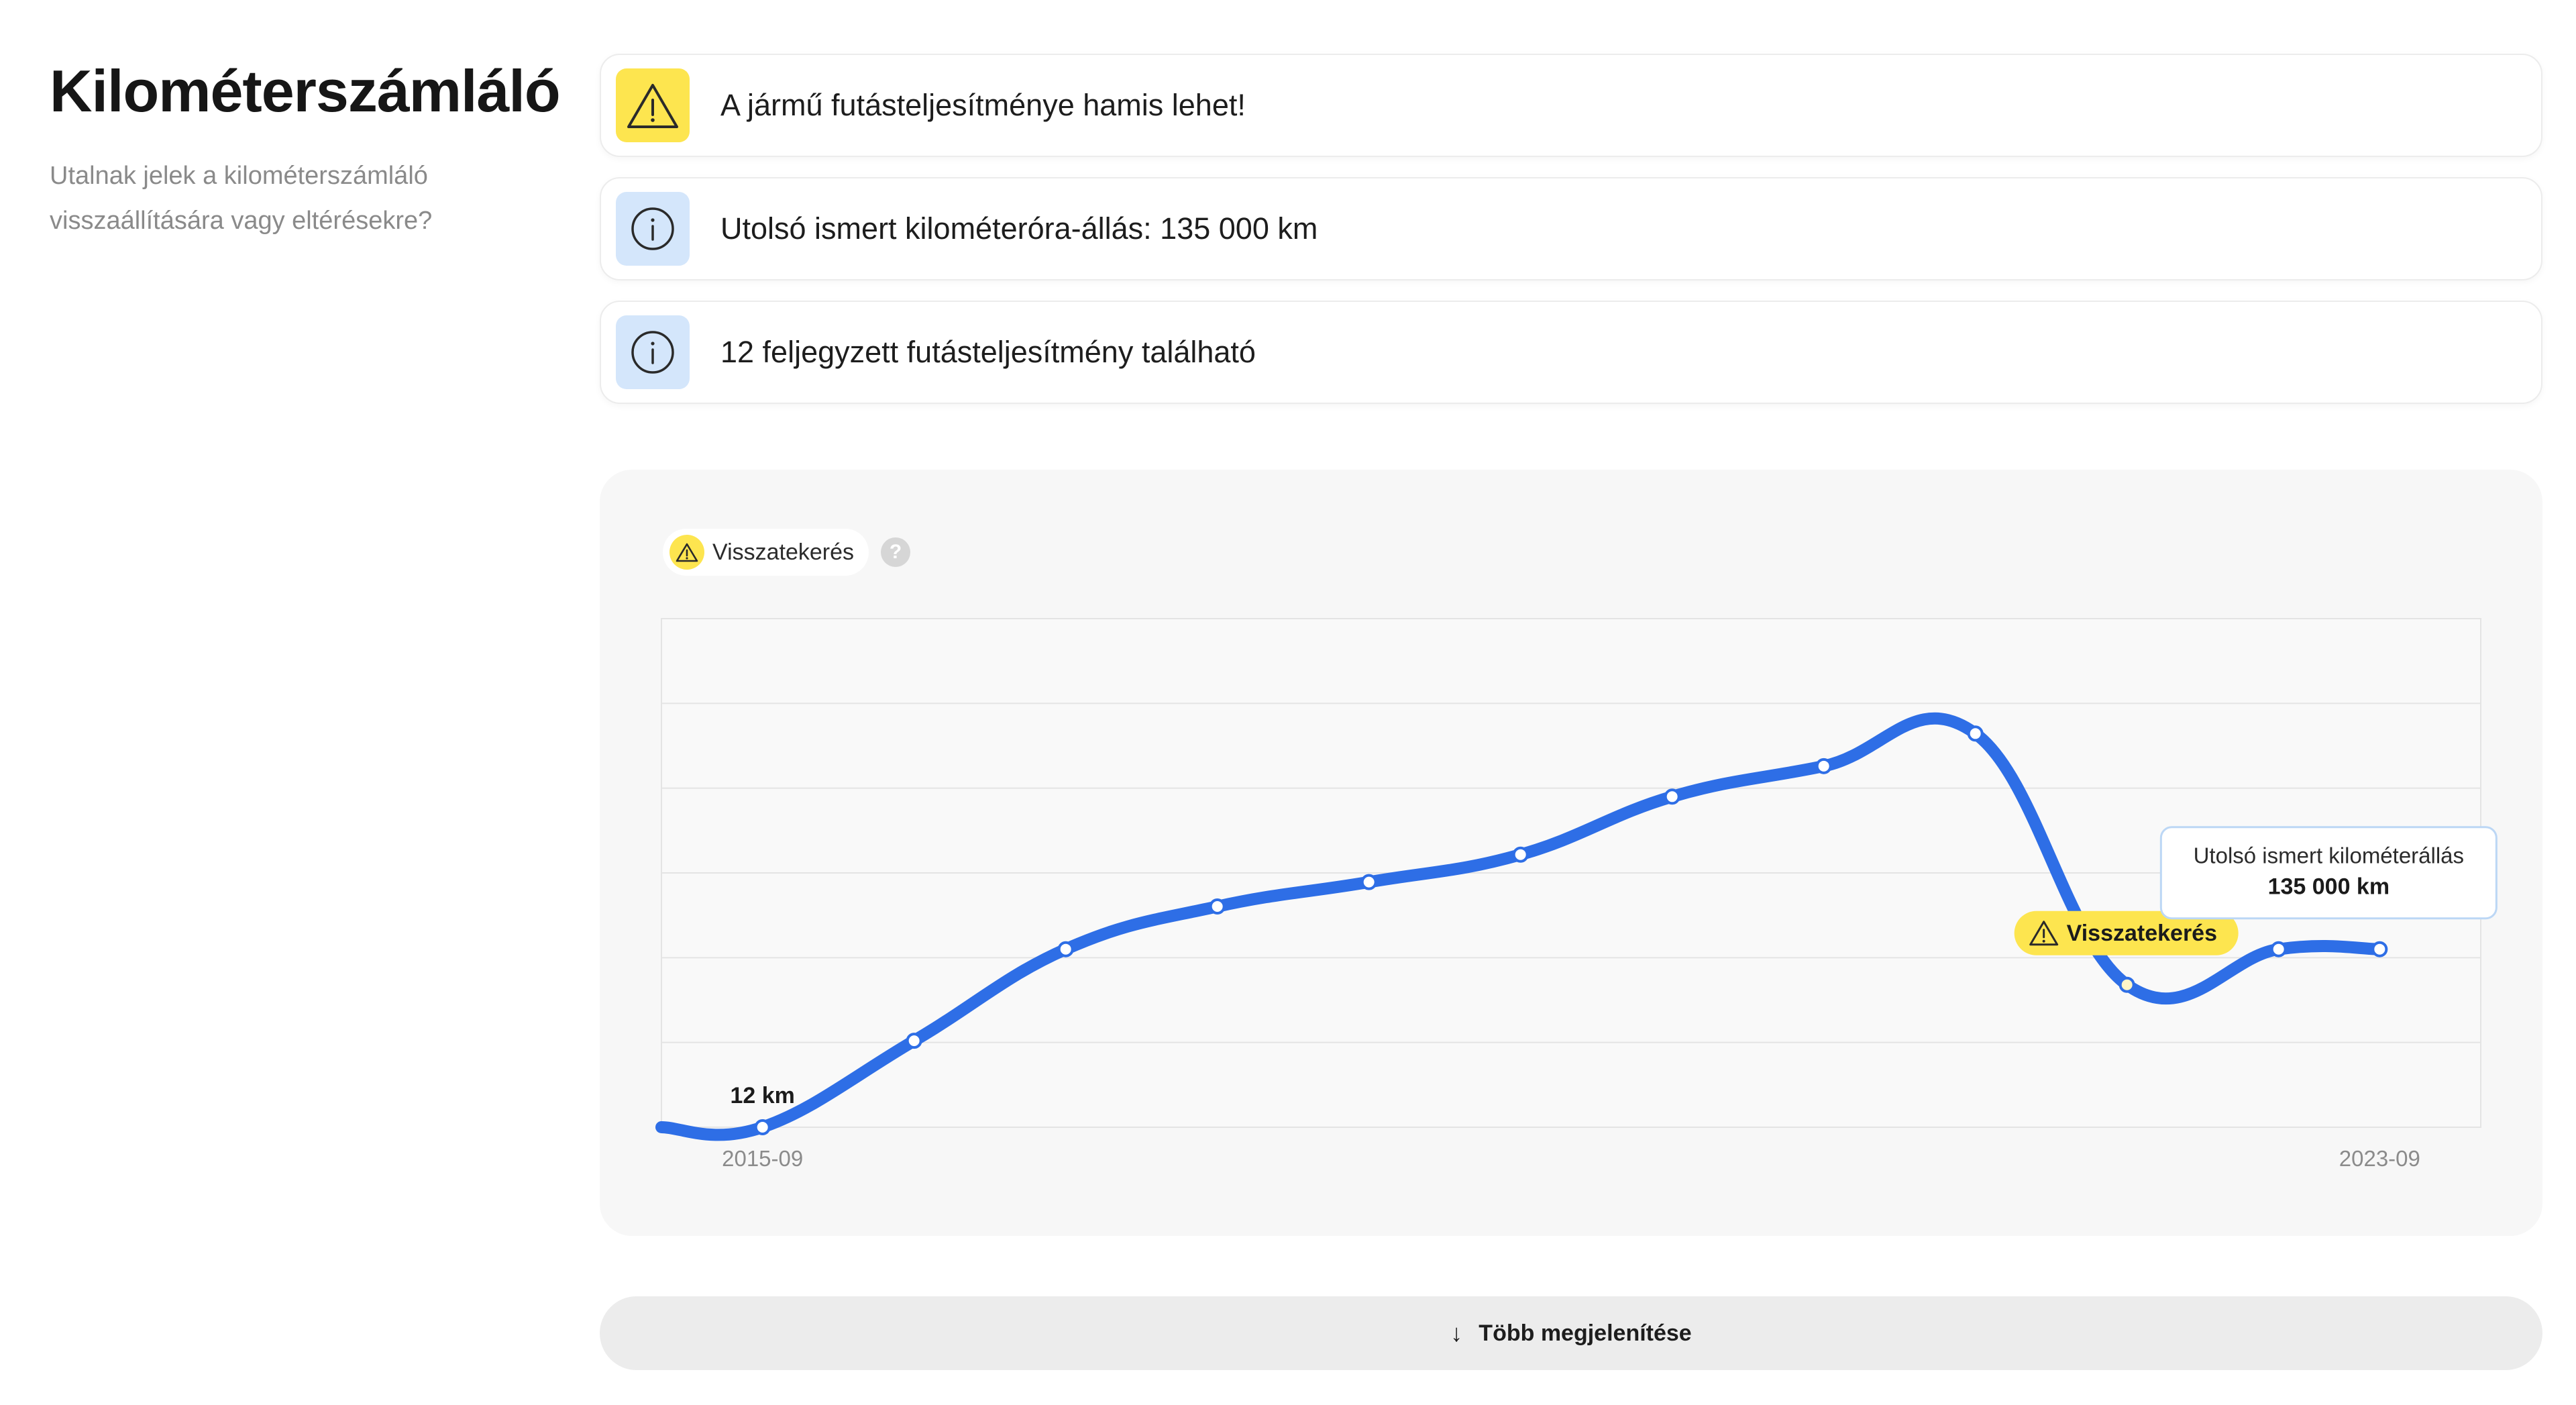 Image resolution: width=2576 pixels, height=1405 pixels. Describe the element at coordinates (305, 91) in the screenshot. I see `page-title: Kilométerszámláló` at that location.